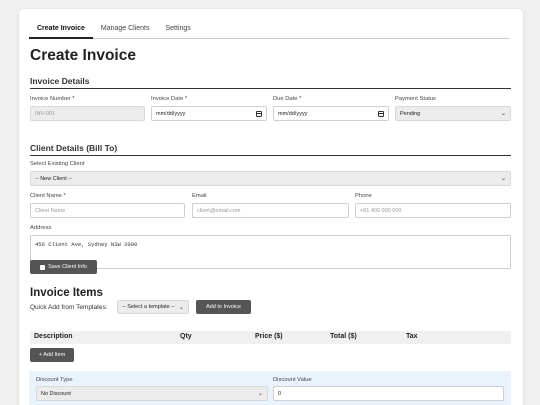 This screenshot has width=540, height=405. Describe the element at coordinates (199, 196) in the screenshot. I see `email-label: Email` at that location.